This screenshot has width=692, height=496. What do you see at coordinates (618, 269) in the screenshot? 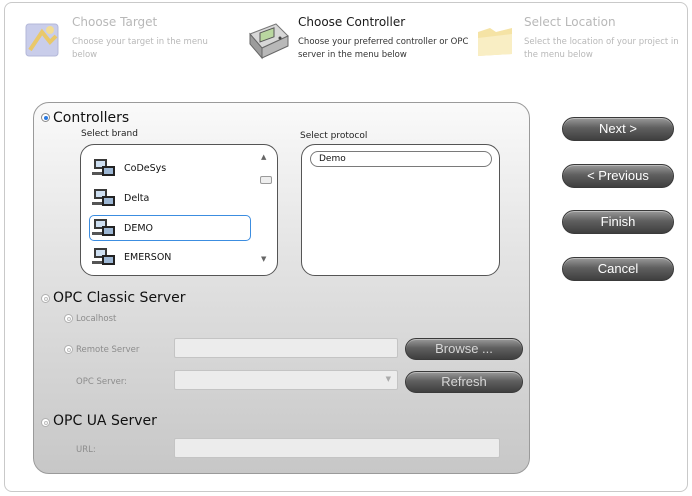
I see `cancel-button: Cancel` at bounding box center [618, 269].